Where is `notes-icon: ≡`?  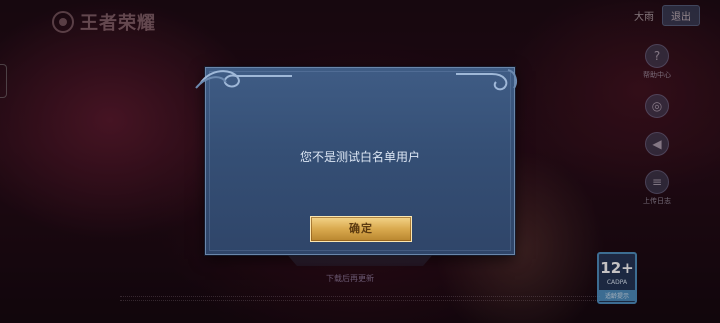
notes-icon: ≡ is located at coordinates (657, 182).